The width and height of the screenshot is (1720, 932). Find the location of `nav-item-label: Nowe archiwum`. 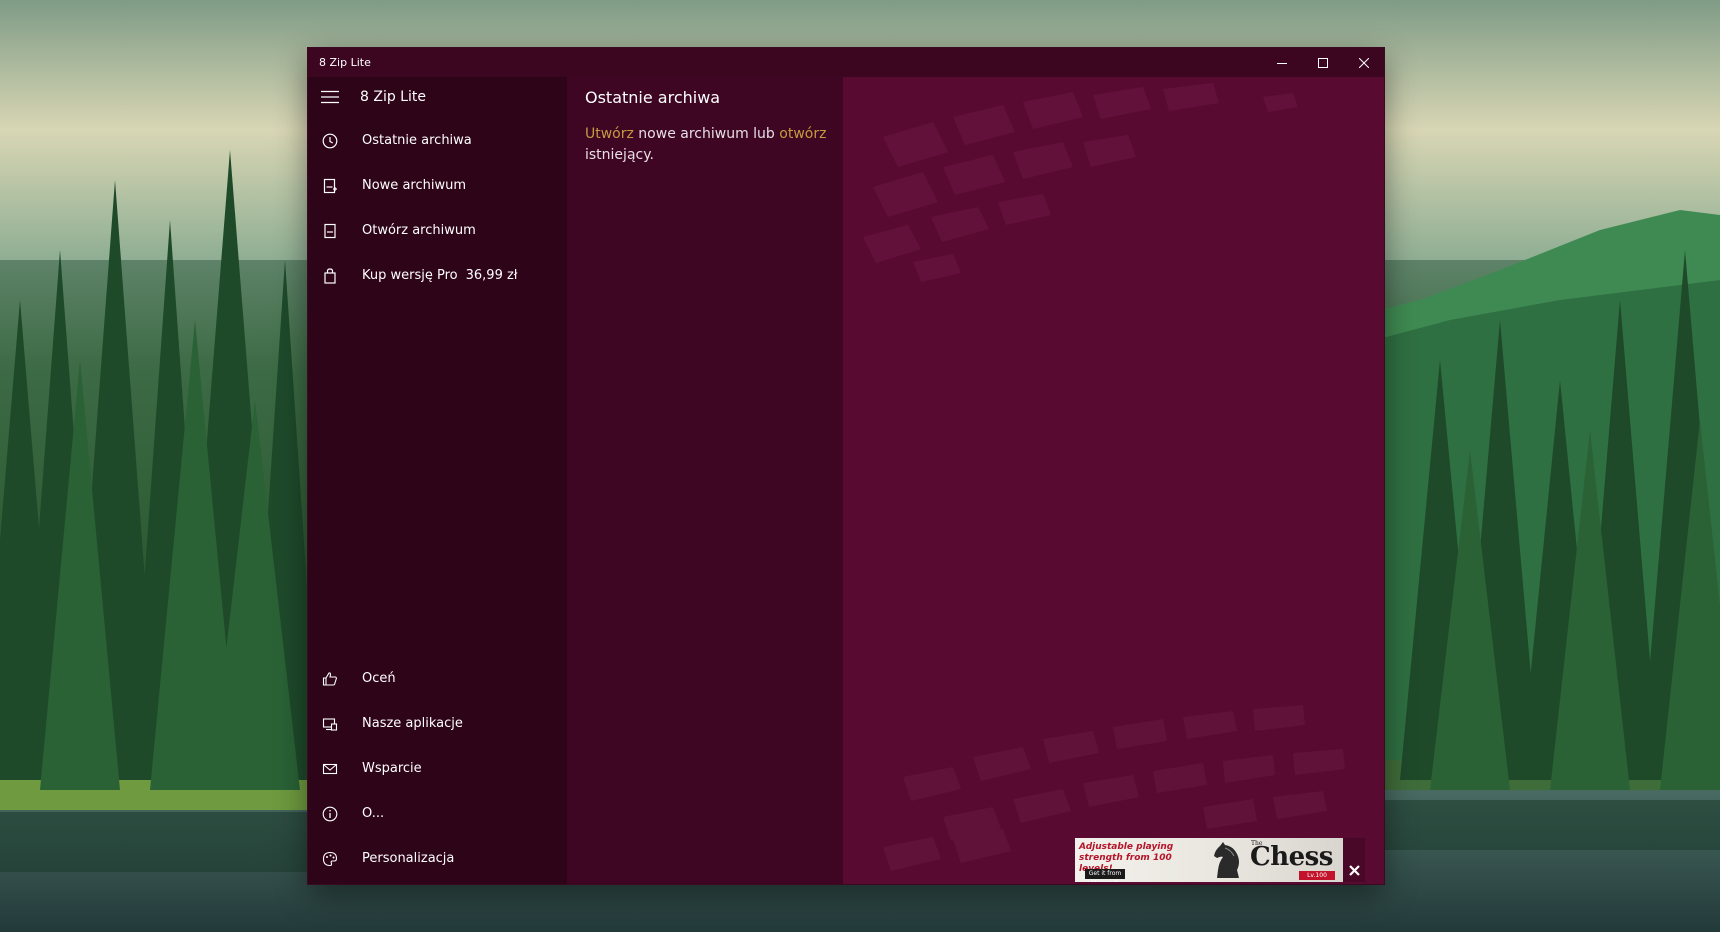

nav-item-label: Nowe archiwum is located at coordinates (414, 185).